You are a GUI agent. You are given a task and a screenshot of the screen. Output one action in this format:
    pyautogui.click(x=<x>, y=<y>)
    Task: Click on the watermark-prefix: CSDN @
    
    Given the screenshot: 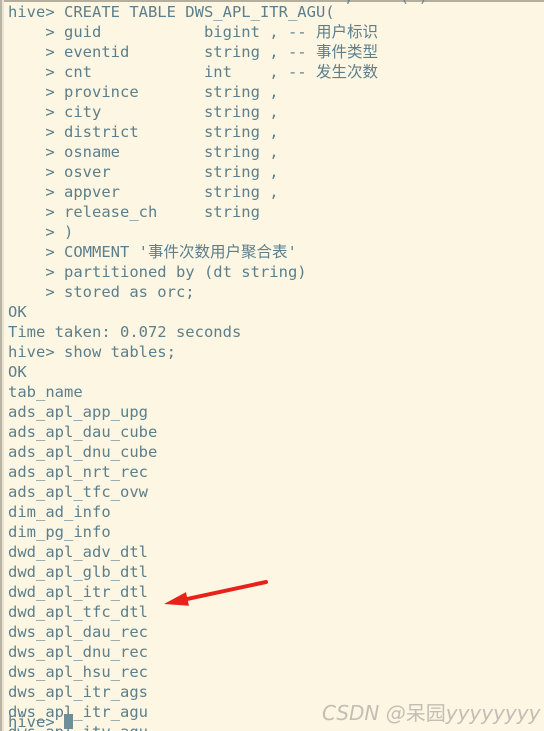 What is the action you would take?
    pyautogui.click(x=364, y=713)
    